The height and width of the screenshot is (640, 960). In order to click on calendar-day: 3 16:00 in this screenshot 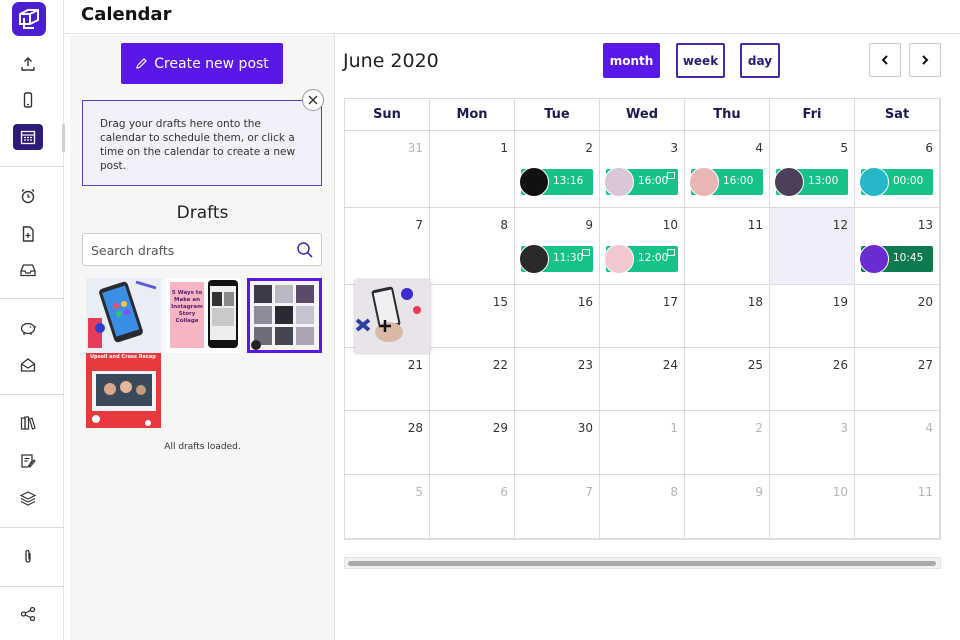, I will do `click(642, 169)`.